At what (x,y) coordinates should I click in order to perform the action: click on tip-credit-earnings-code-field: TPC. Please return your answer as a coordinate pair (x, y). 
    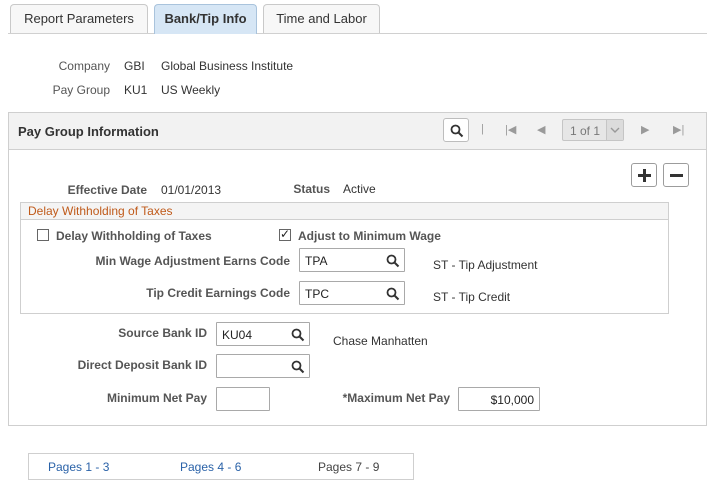
    Looking at the image, I should click on (352, 293).